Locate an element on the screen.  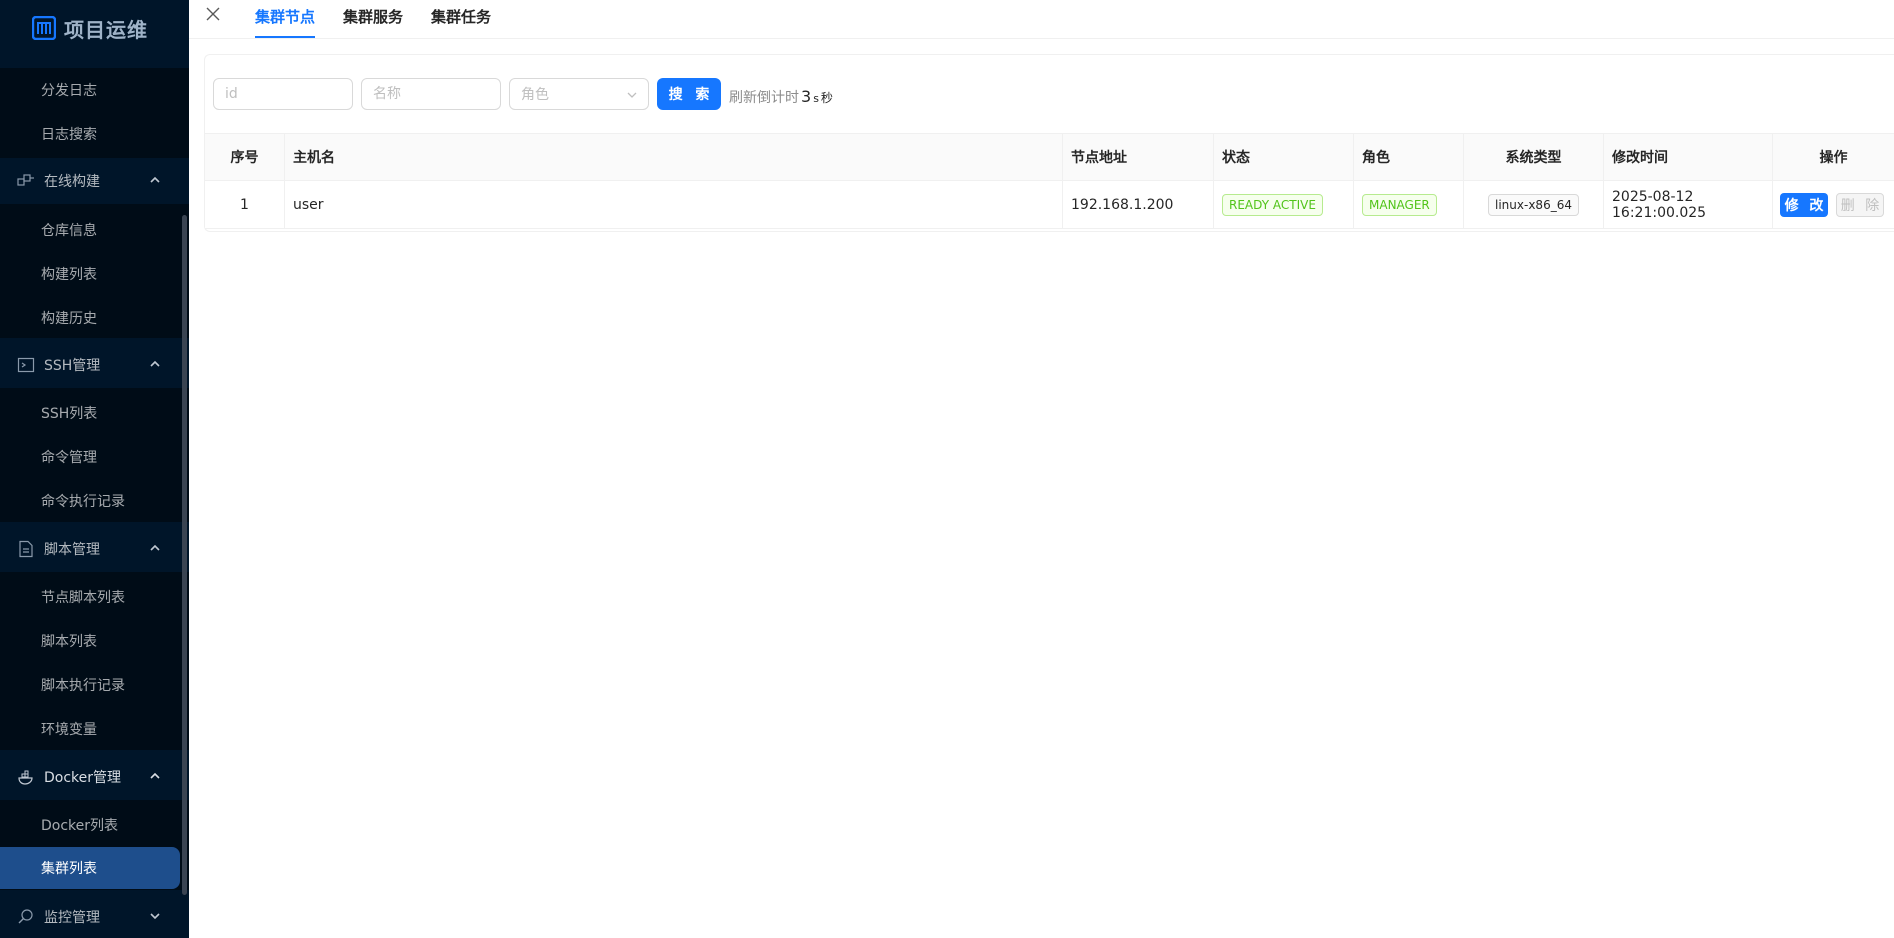
sidebar-item-command-manage: 命令管理 is located at coordinates (94, 457).